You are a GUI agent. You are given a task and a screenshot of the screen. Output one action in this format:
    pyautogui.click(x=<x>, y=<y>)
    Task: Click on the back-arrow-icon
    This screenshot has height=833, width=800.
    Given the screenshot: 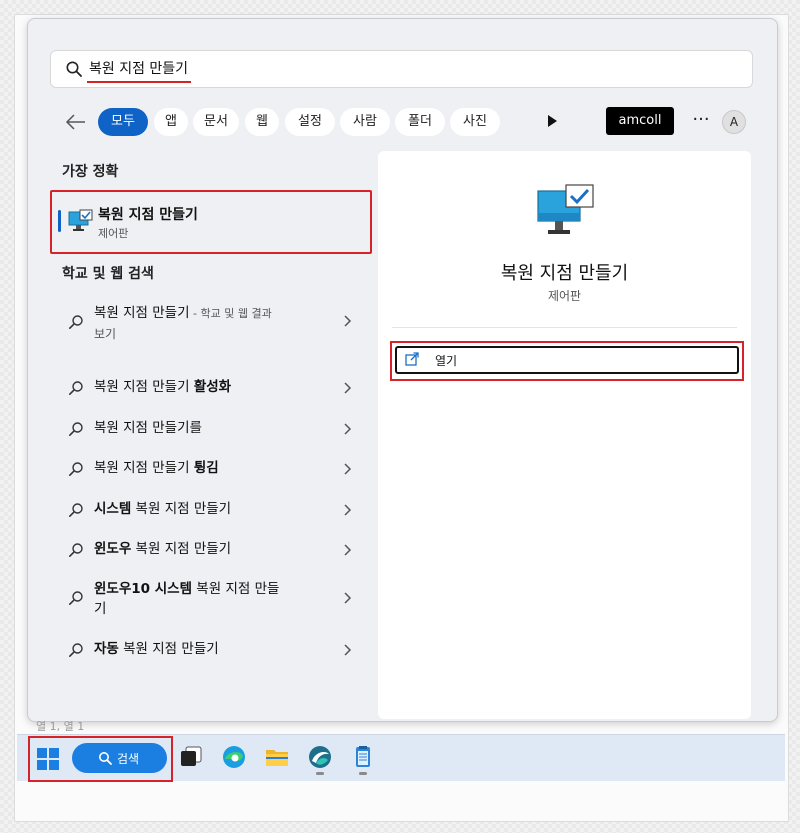 What is the action you would take?
    pyautogui.click(x=76, y=122)
    